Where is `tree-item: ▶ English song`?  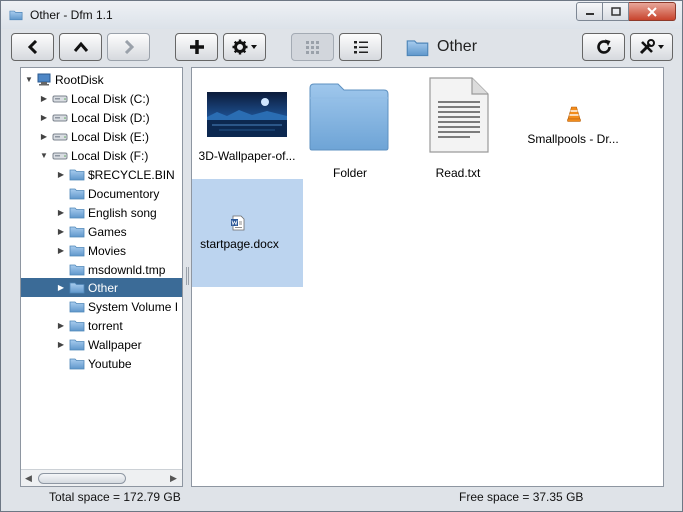
tree-item: ▶ English song is located at coordinates (101, 212).